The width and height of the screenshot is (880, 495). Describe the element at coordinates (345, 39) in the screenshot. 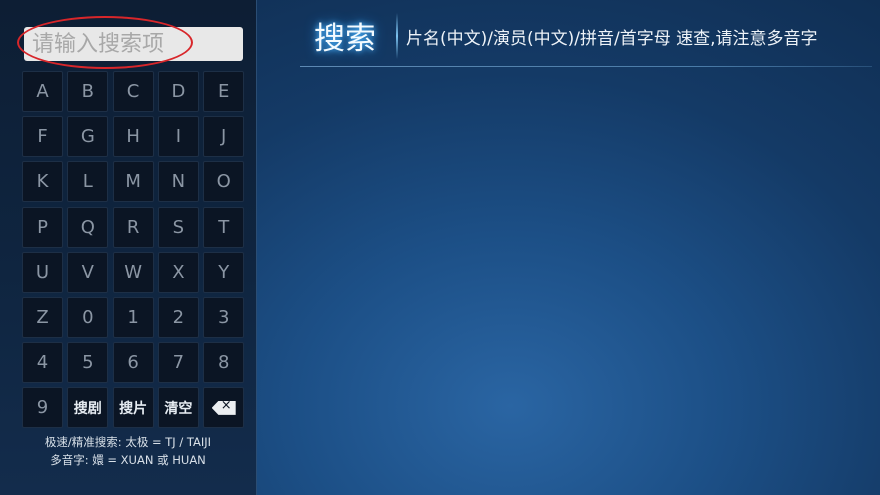

I see `page-title: 搜索` at that location.